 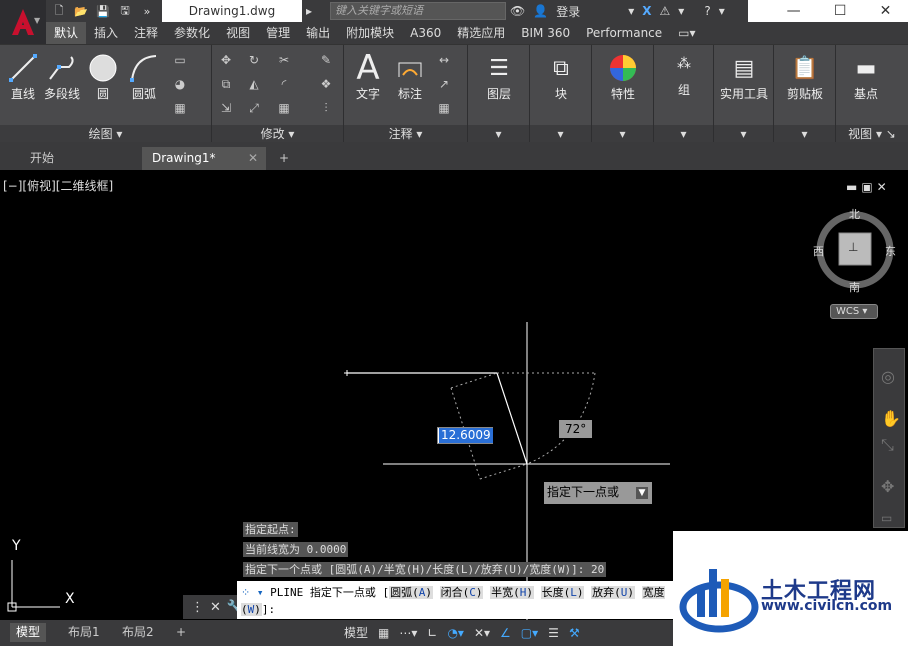 I want to click on fillet-icon: ◜, so click(x=284, y=84).